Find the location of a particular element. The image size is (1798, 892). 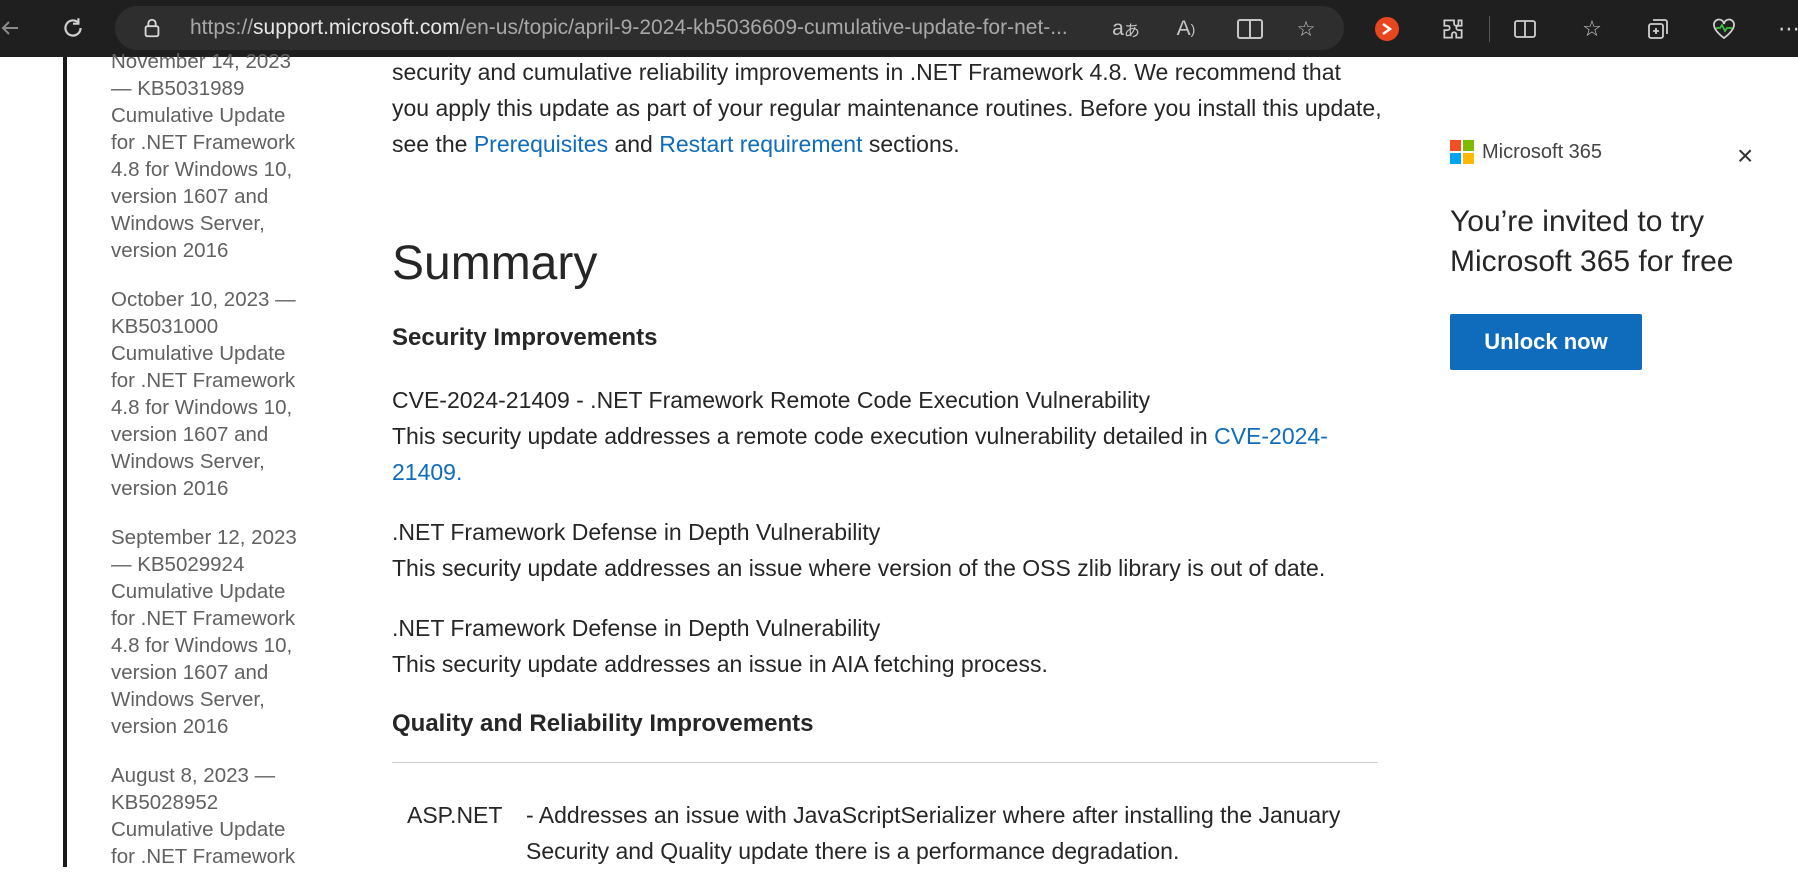

url-host: support.microsoft.com is located at coordinates (356, 27).